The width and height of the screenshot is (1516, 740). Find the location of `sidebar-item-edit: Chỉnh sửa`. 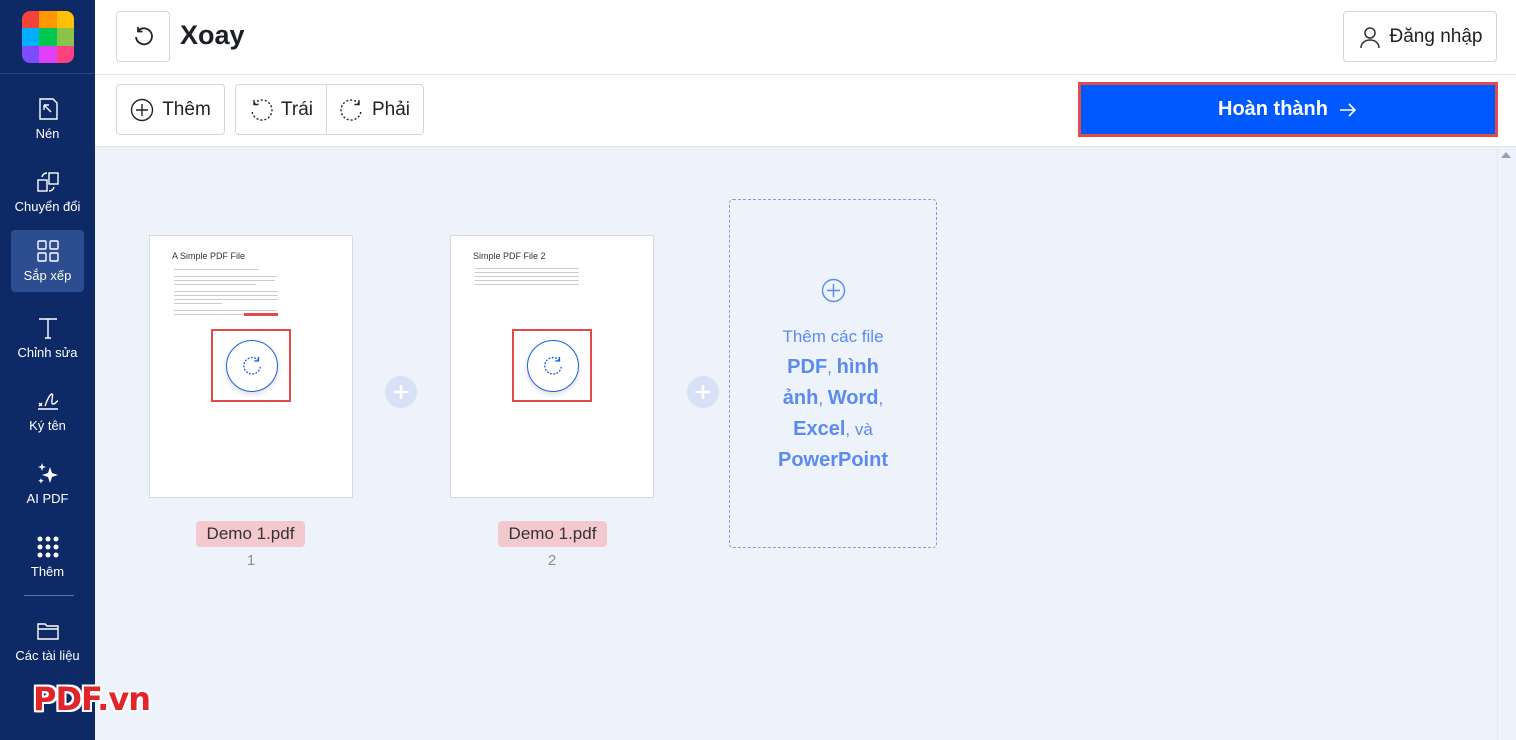

sidebar-item-edit: Chỉnh sửa is located at coordinates (47, 338).